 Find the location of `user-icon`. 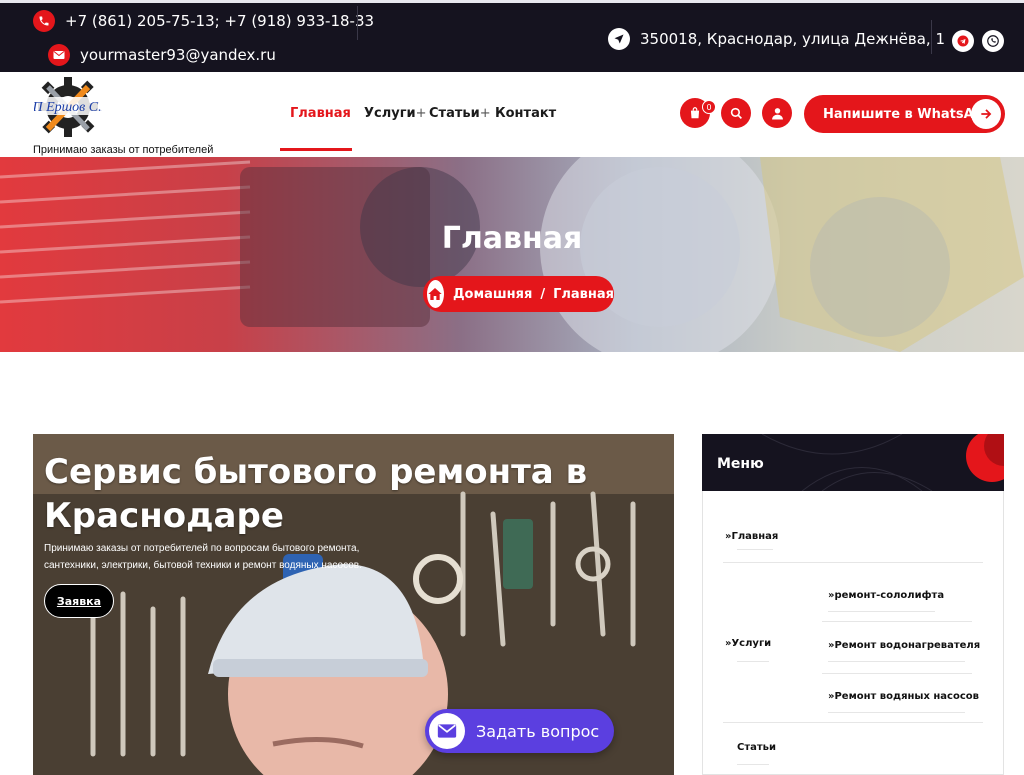

user-icon is located at coordinates (777, 113).